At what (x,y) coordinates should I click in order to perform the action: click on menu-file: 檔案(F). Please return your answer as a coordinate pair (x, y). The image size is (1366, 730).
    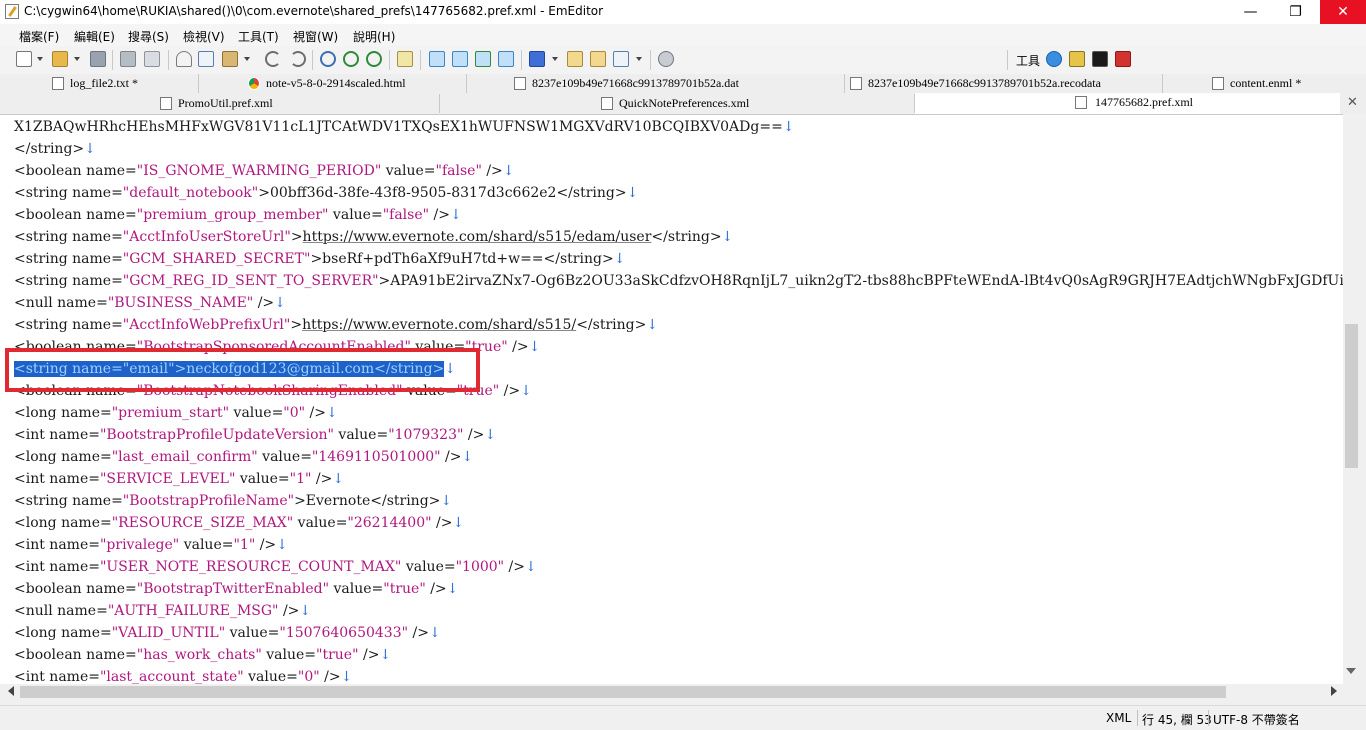
    Looking at the image, I should click on (39, 36).